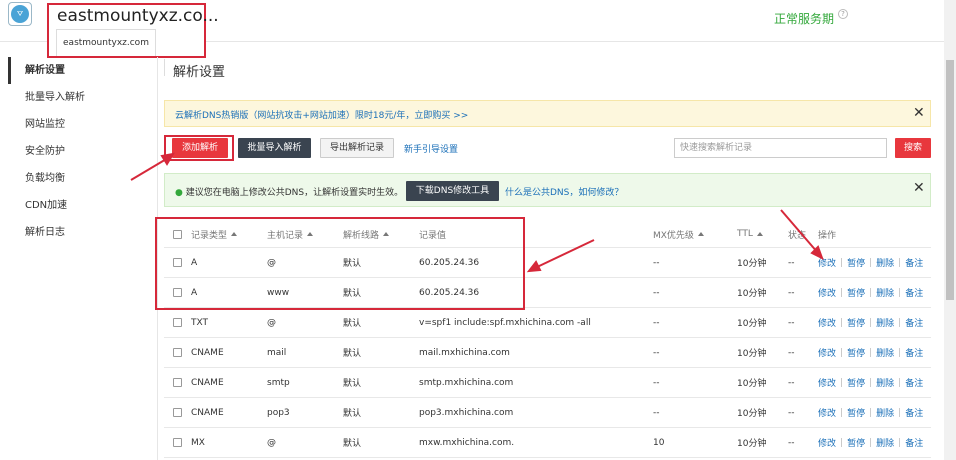 The width and height of the screenshot is (956, 460). Describe the element at coordinates (82, 205) in the screenshot. I see `sidebar-item-cdn: CDN加速` at that location.